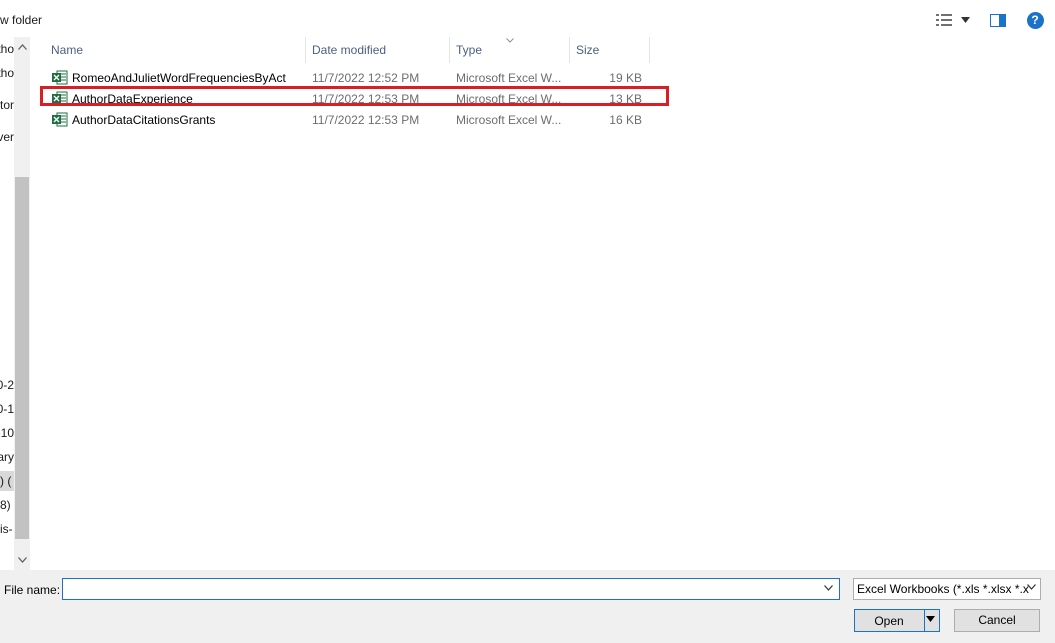 The image size is (1055, 643). I want to click on file-date: 11/7/2022 12:52 PM, so click(366, 78).